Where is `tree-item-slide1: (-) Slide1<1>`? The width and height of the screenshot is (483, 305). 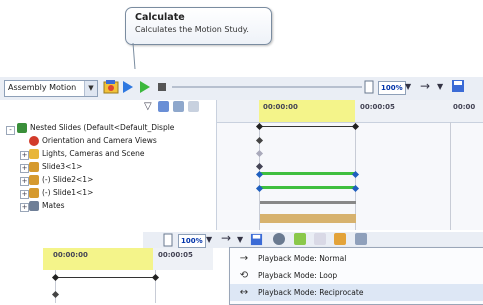
tree-item-slide1: (-) Slide1<1> is located at coordinates (61, 192).